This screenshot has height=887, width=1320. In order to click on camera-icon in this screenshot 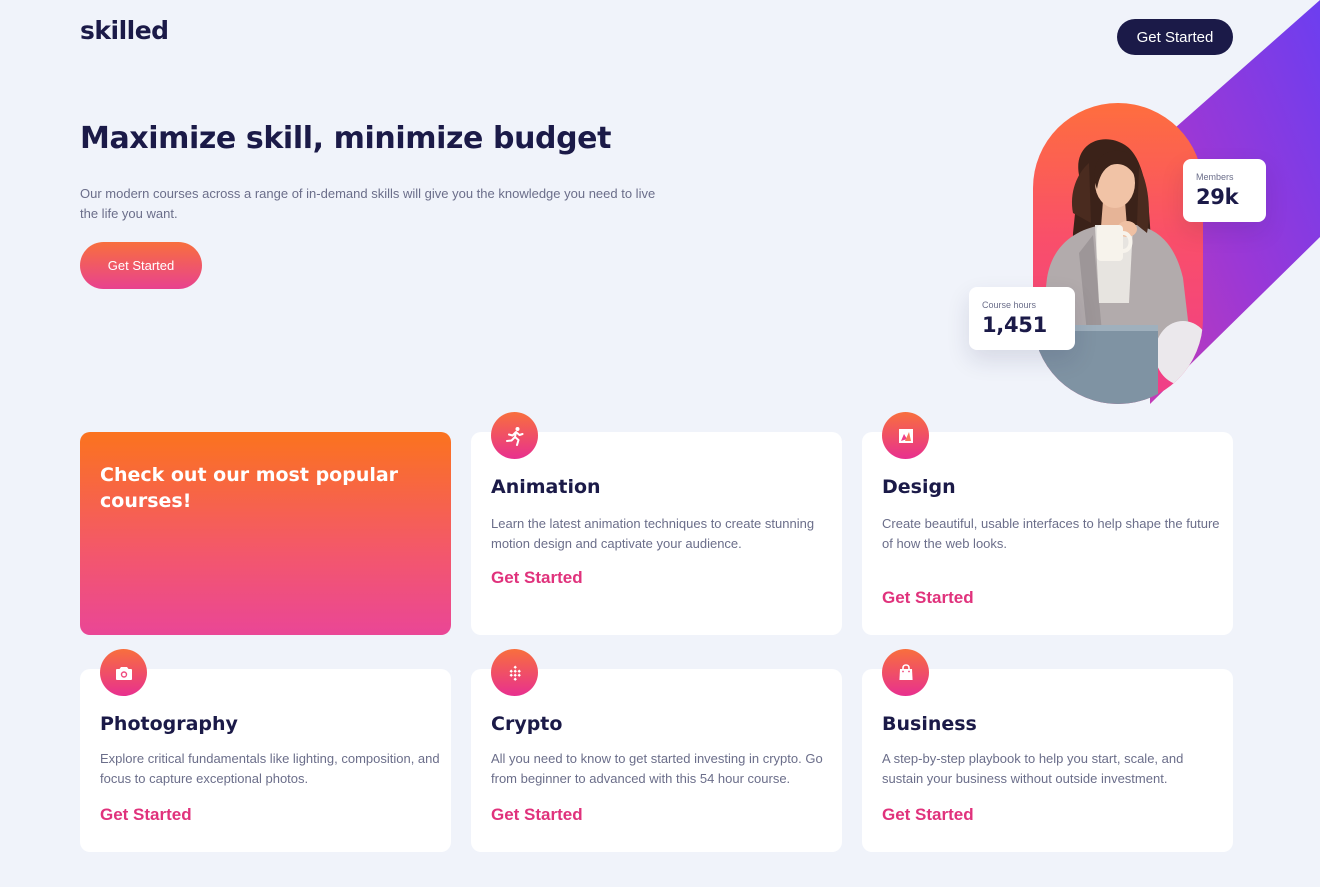, I will do `click(123, 672)`.